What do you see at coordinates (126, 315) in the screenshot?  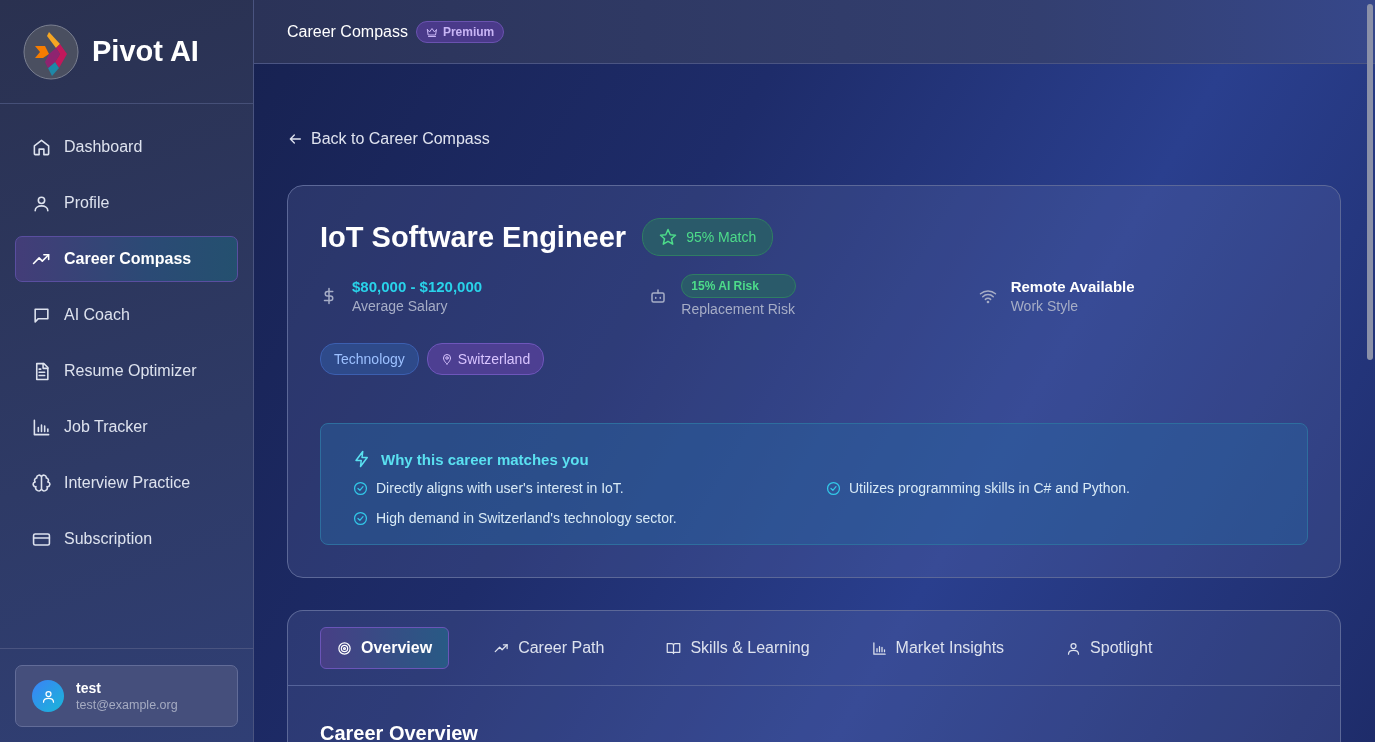 I see `sidebar-item: AI Coach` at bounding box center [126, 315].